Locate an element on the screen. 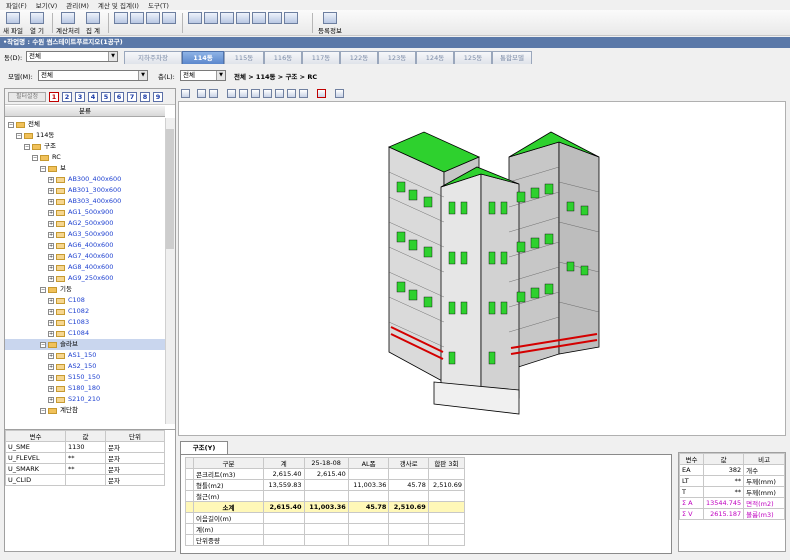  new-file-button: 새 파일 is located at coordinates (13, 23).